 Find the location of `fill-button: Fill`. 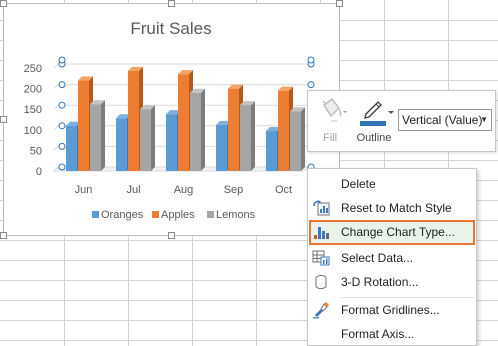

fill-button: Fill is located at coordinates (330, 120).